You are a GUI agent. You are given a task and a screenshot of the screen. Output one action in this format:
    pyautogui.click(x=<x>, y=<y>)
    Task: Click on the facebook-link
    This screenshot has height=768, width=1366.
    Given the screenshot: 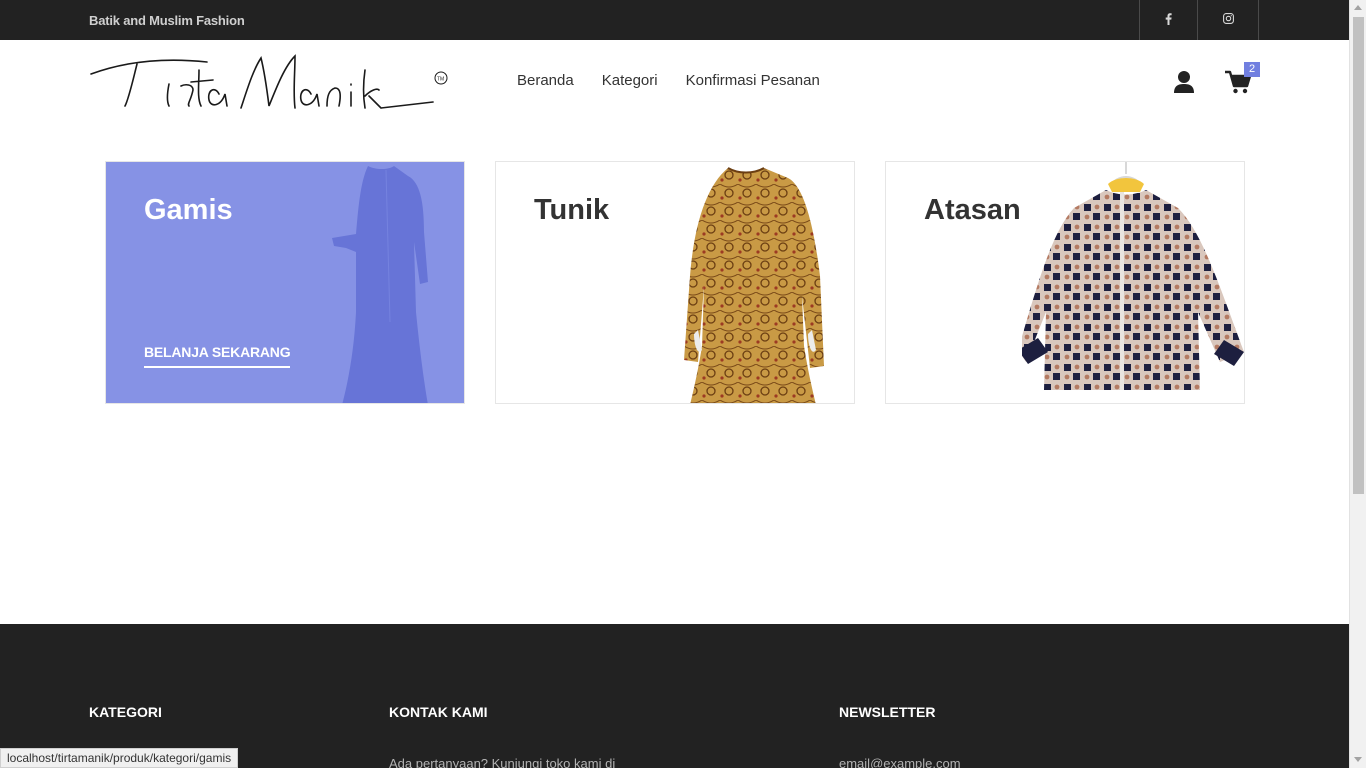 What is the action you would take?
    pyautogui.click(x=1168, y=20)
    